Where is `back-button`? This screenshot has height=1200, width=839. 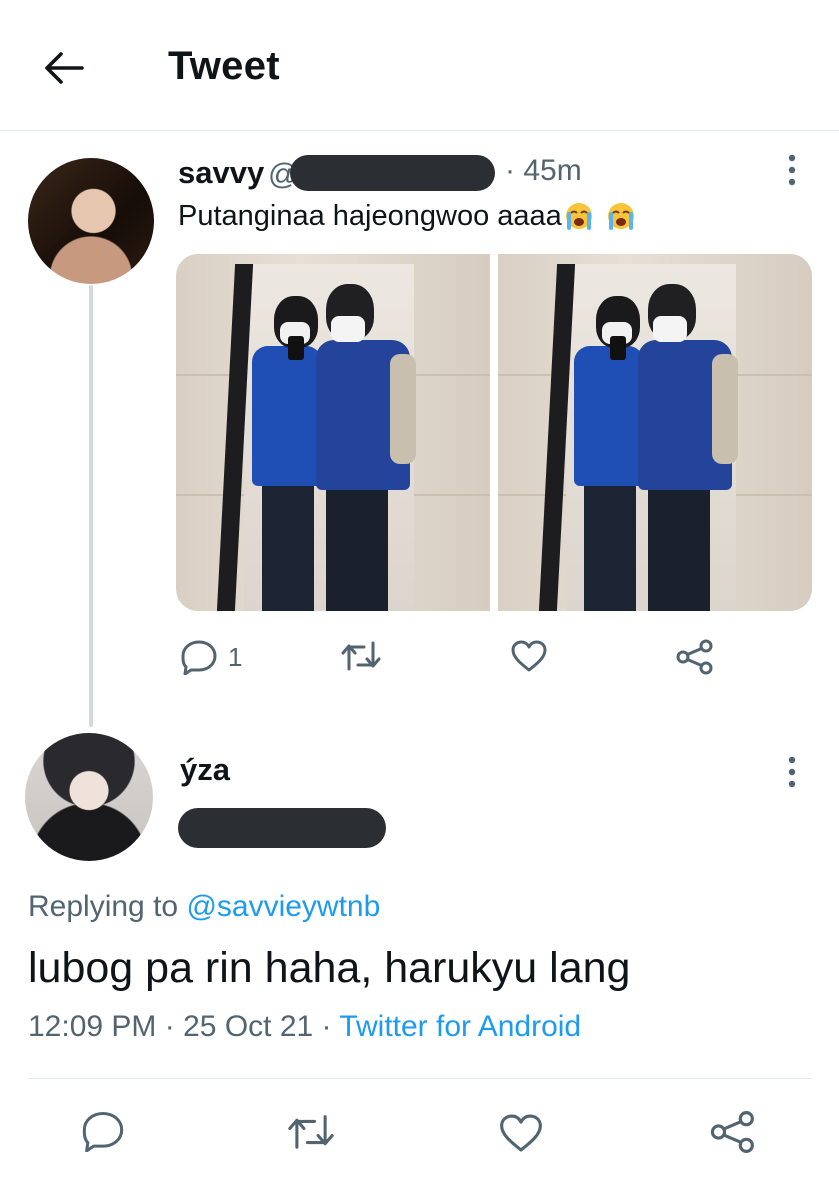 back-button is located at coordinates (64, 68).